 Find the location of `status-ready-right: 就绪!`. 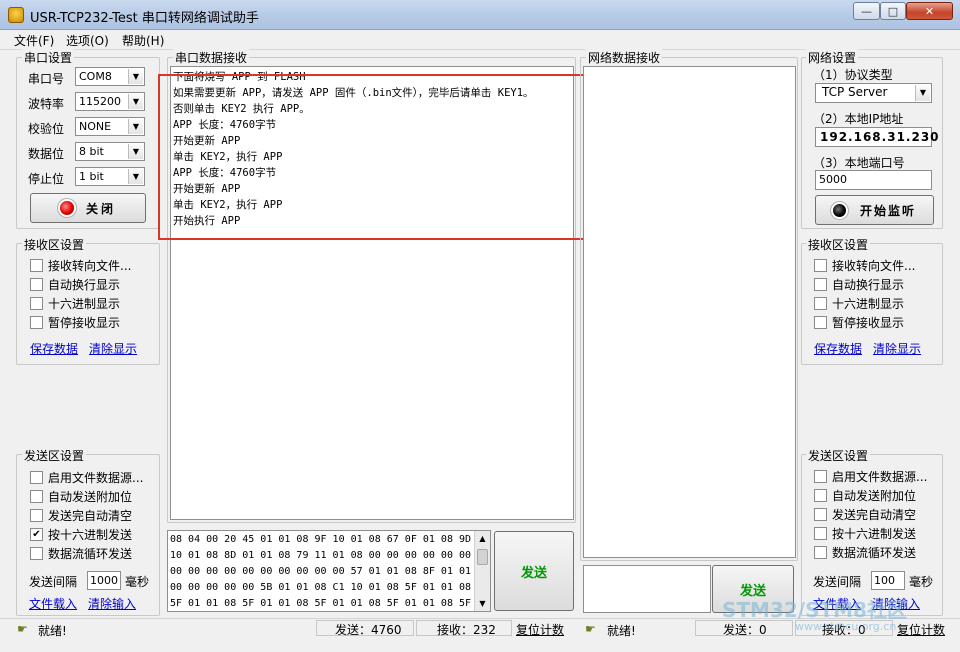

status-ready-right: 就绪! is located at coordinates (621, 631).